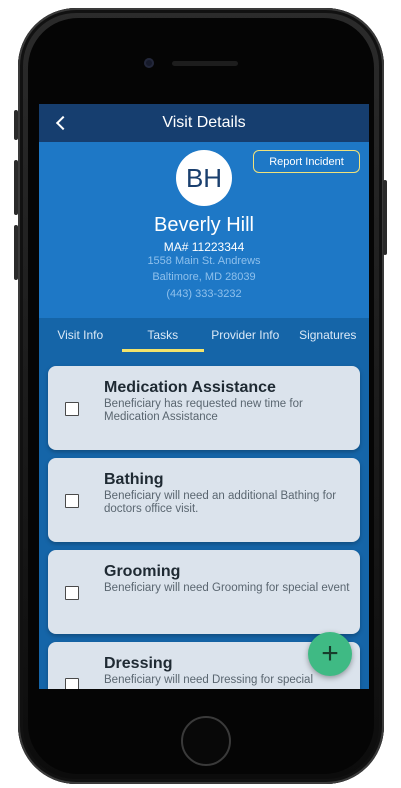 The width and height of the screenshot is (401, 788). Describe the element at coordinates (80, 335) in the screenshot. I see `tab-visit-info: Visit Info` at that location.